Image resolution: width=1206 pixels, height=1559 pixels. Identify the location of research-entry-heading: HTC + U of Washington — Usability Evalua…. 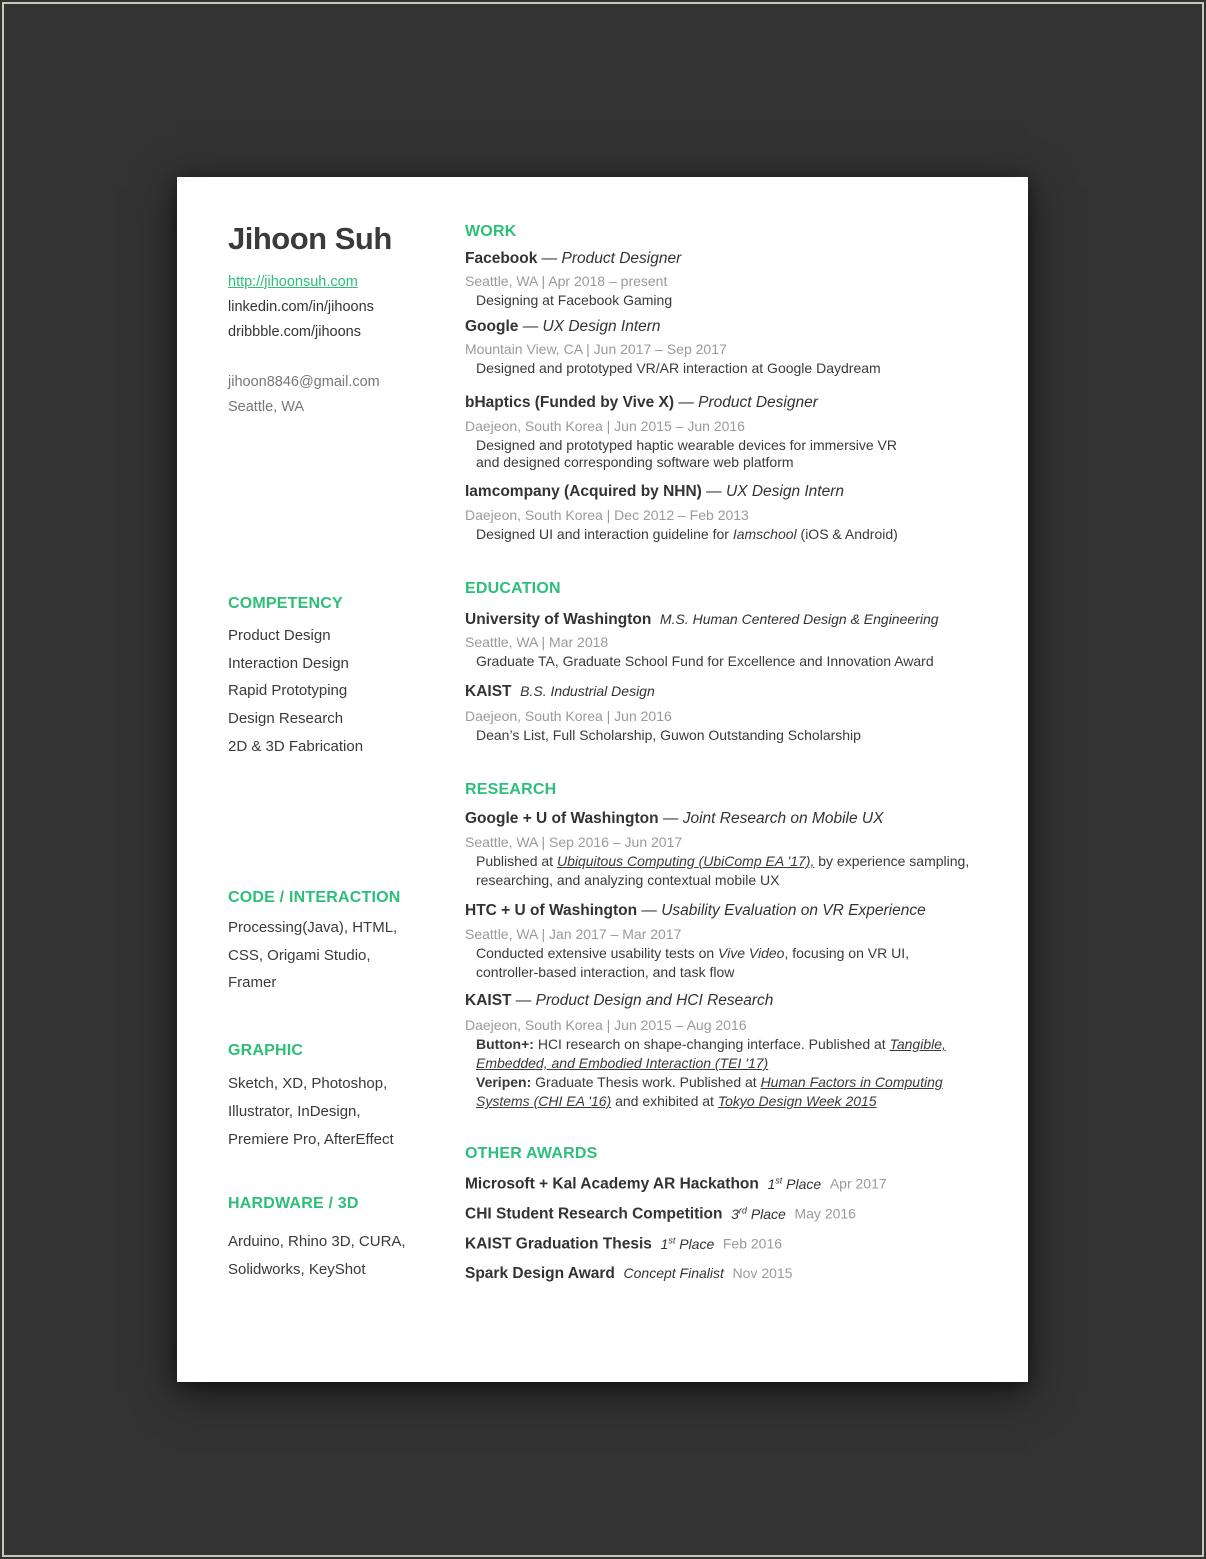
(695, 911).